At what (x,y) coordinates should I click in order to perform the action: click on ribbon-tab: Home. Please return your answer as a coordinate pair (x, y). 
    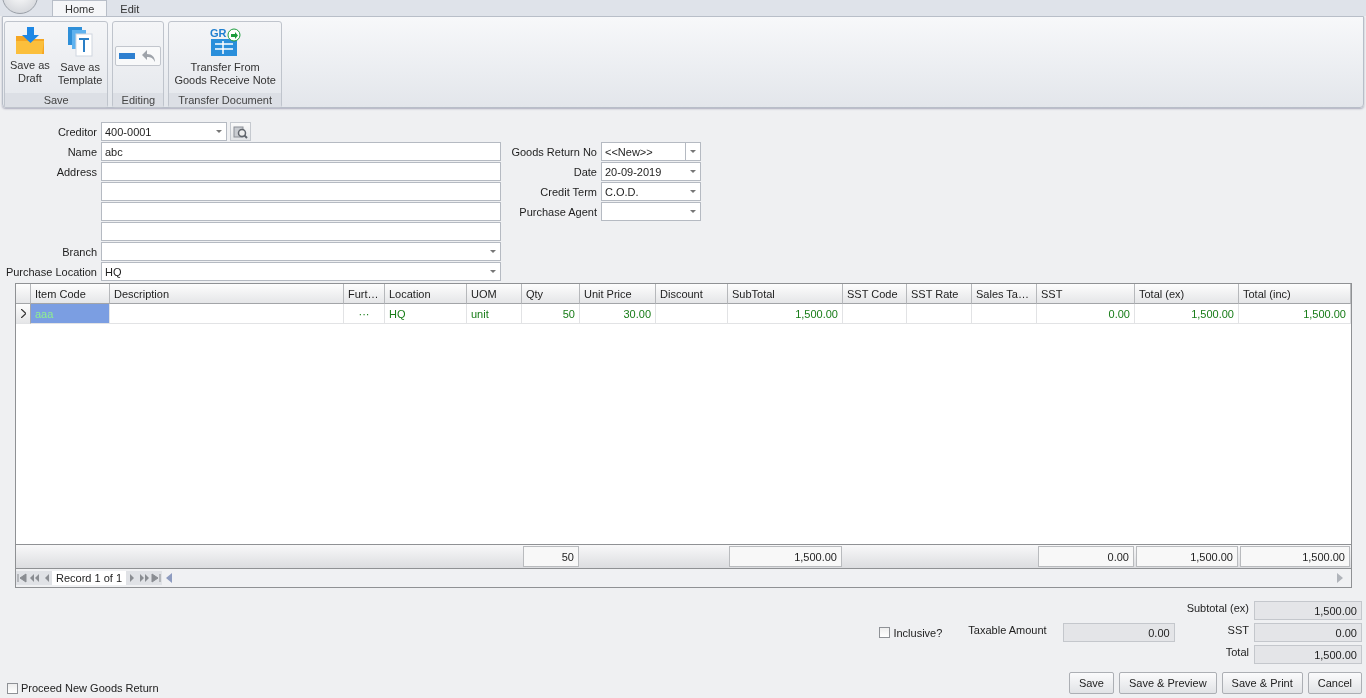
    Looking at the image, I should click on (80, 8).